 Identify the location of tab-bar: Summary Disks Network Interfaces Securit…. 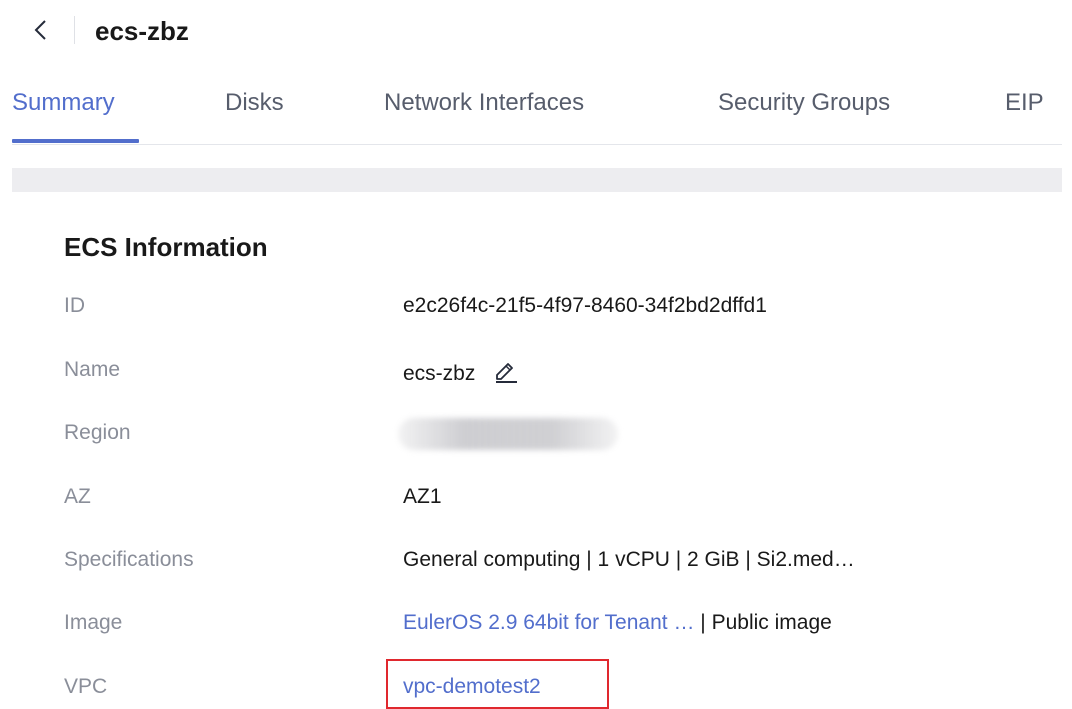
(537, 111).